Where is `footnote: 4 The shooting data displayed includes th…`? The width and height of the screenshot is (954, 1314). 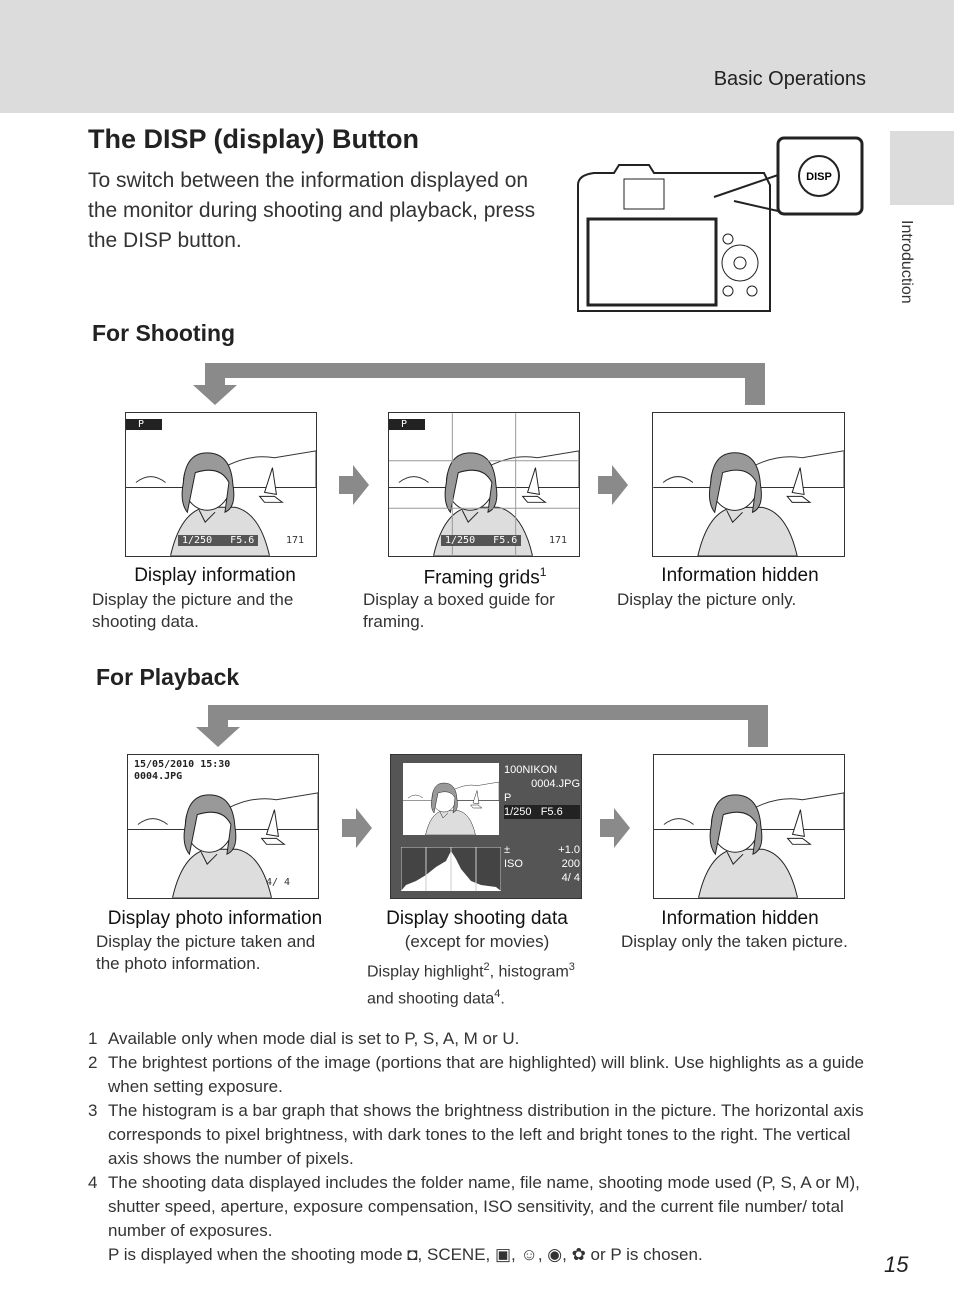
footnote: 4 The shooting data displayed includes th… is located at coordinates (474, 1218).